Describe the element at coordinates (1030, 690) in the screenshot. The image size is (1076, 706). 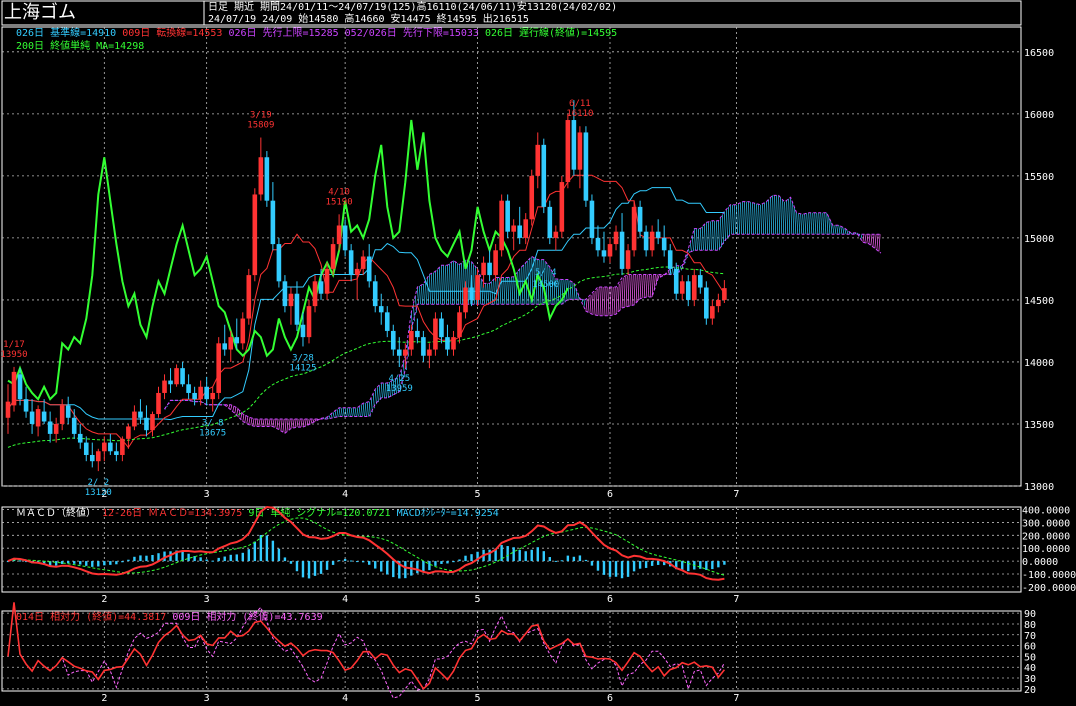
I see `rsi-tick-label: 20` at that location.